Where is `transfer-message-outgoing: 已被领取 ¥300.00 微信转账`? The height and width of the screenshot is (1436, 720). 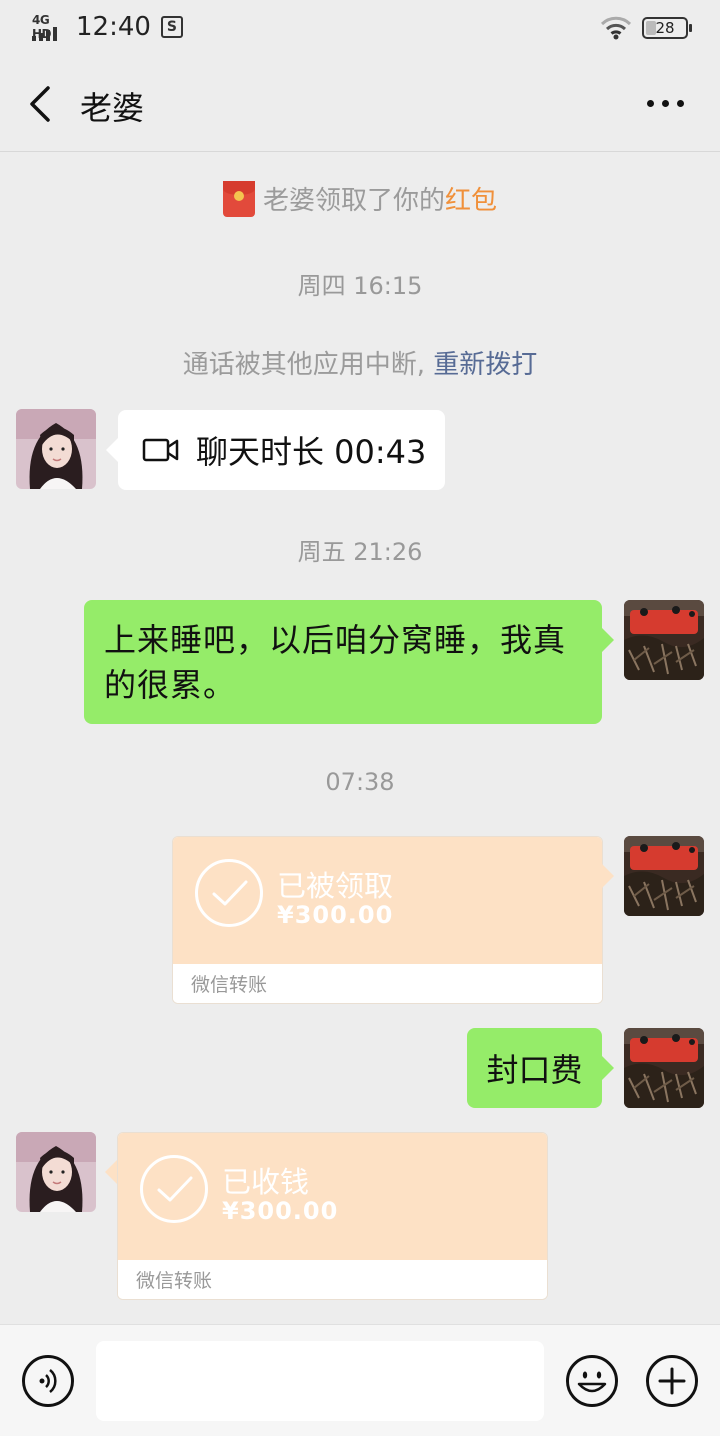
transfer-message-outgoing: 已被领取 ¥300.00 微信转账 is located at coordinates (387, 920).